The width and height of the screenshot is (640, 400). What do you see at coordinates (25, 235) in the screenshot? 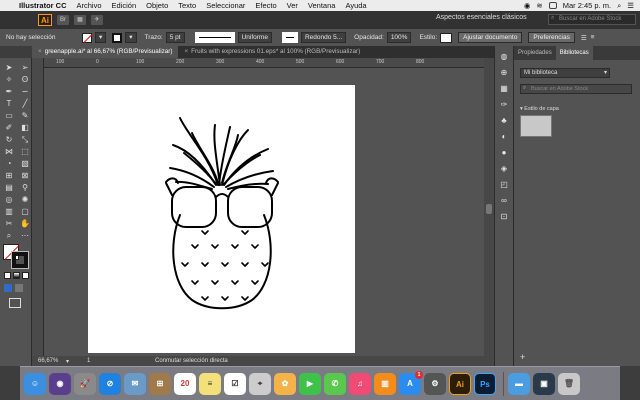
I see `edit-toolbar-icon: ⋯` at bounding box center [25, 235].